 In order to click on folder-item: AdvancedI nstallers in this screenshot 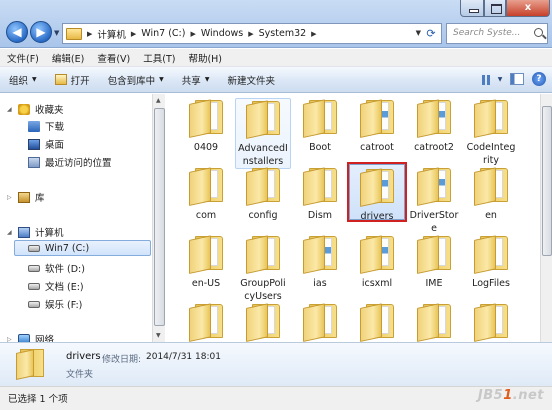, I will do `click(263, 133)`.